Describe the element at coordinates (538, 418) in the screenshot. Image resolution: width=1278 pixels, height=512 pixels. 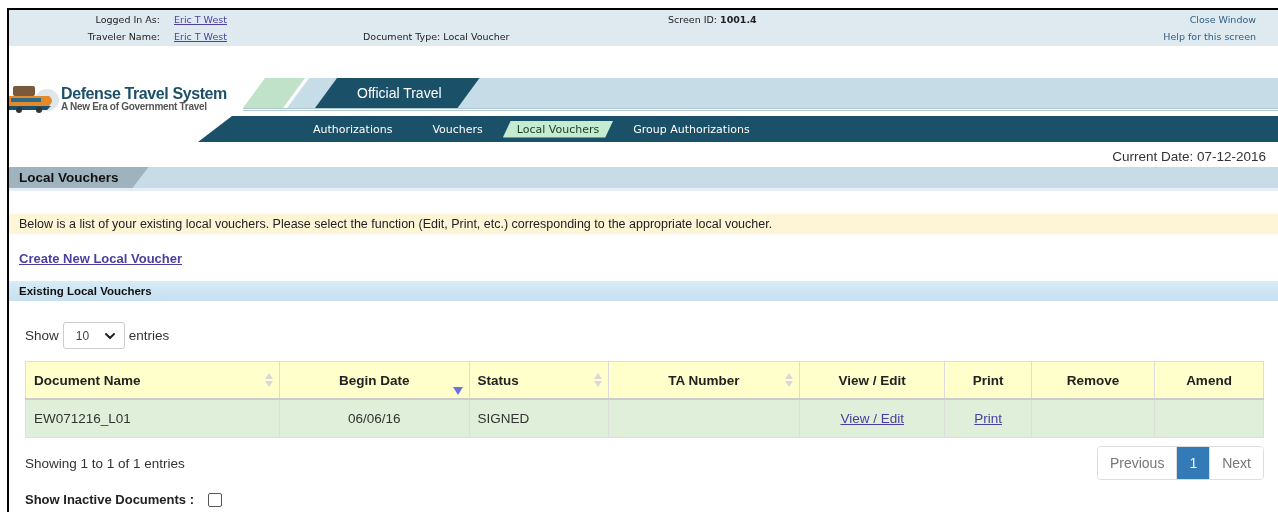
I see `table-cell: SIGNED` at that location.